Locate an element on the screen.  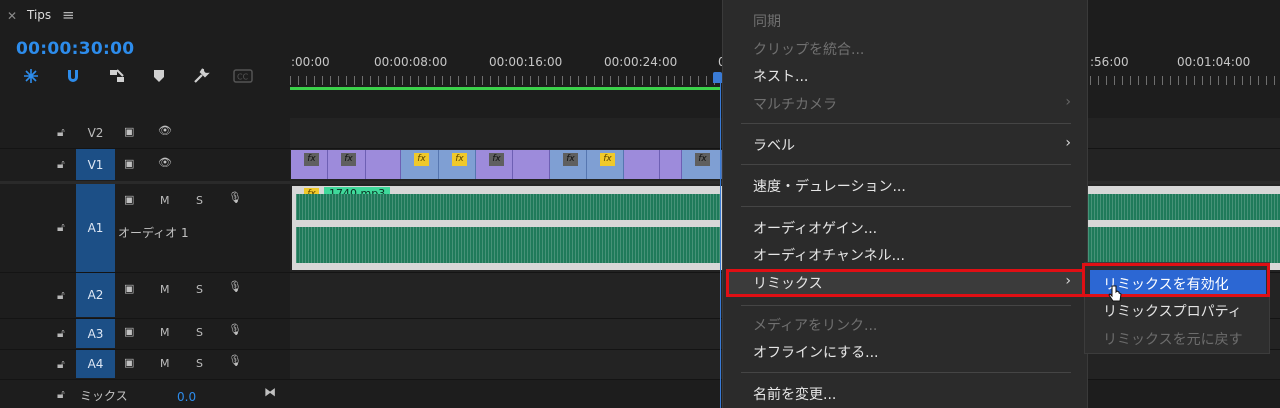
track-header-a1: 🔓︎ A1 ▣ M S 🎙︎ オーディオ 1 is located at coordinates (145, 228).